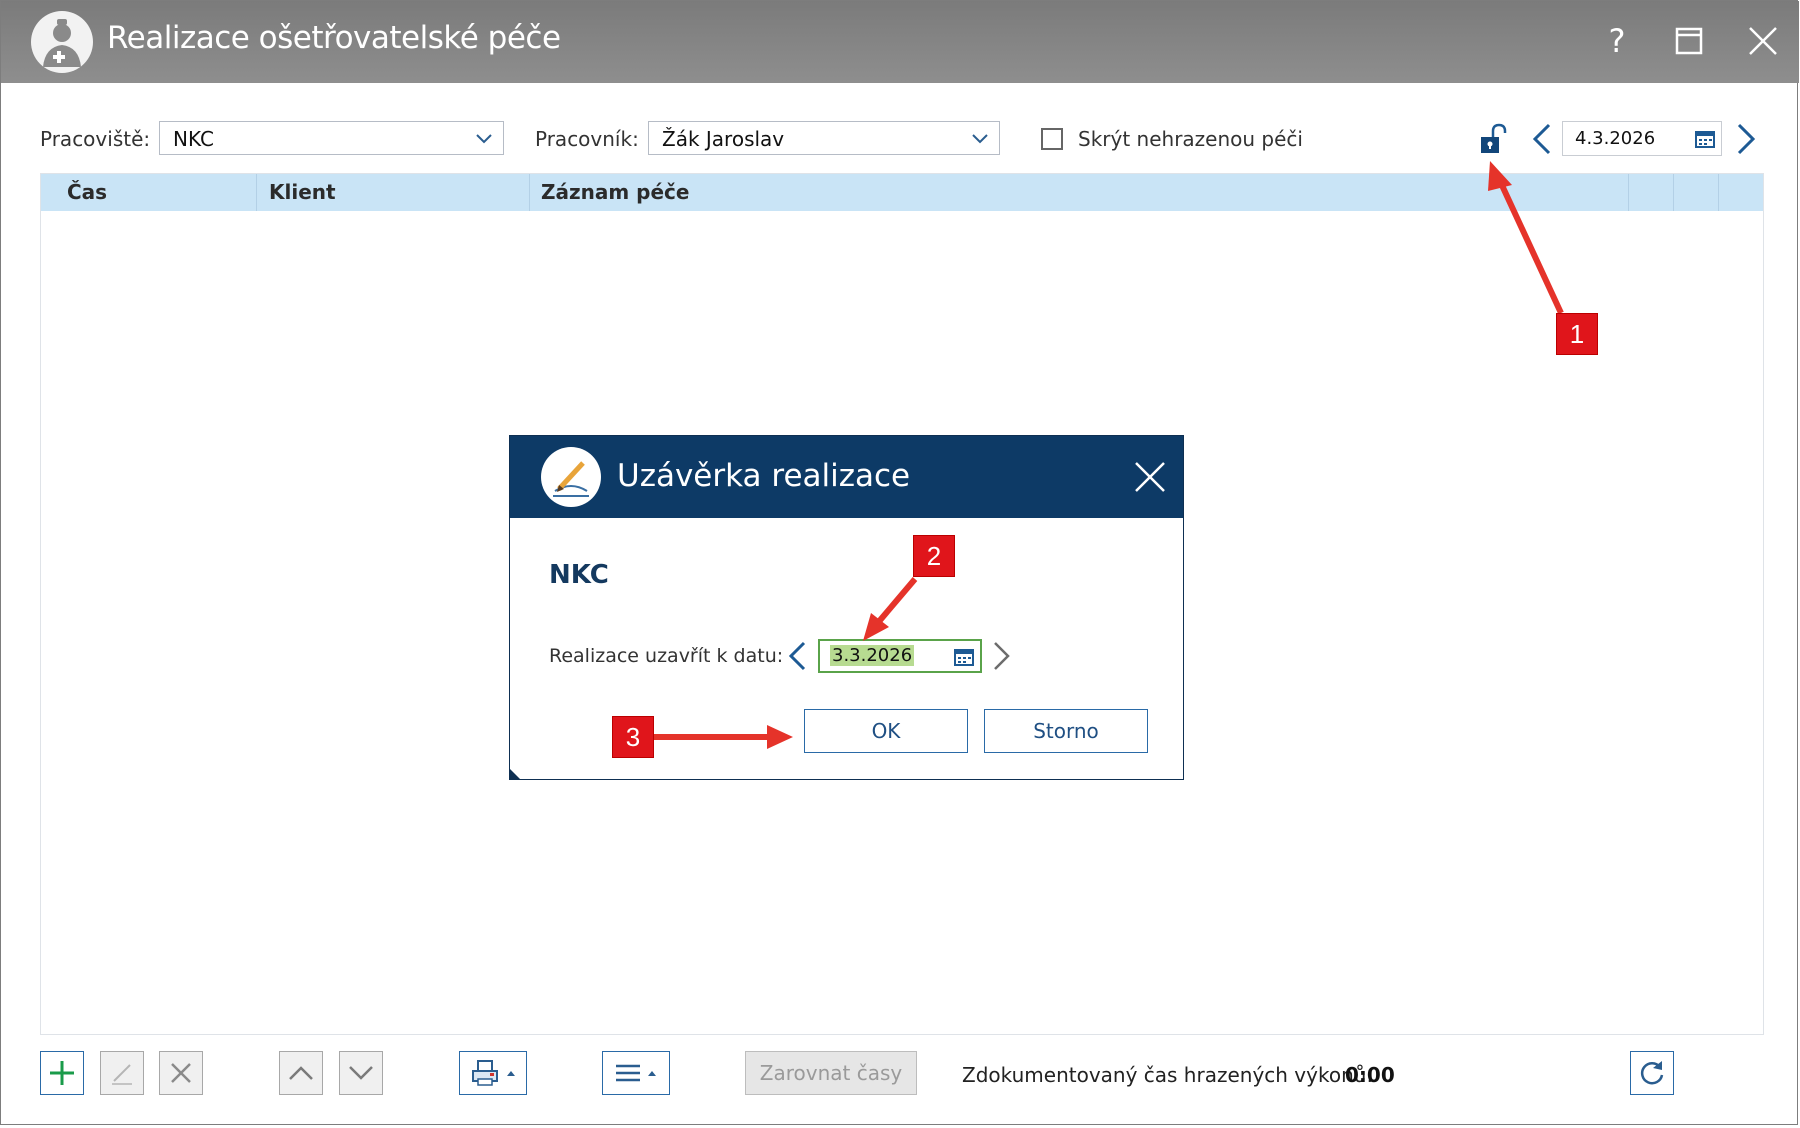 The height and width of the screenshot is (1128, 1800). What do you see at coordinates (902, 192) in the screenshot?
I see `grid-header: Čas Klient Záznam péče` at bounding box center [902, 192].